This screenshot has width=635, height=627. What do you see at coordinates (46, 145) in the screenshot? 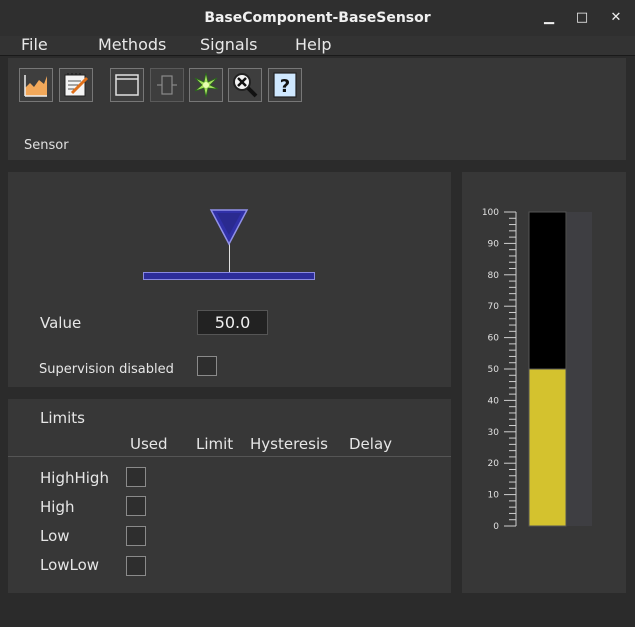
I see `component-type-label: Sensor` at bounding box center [46, 145].